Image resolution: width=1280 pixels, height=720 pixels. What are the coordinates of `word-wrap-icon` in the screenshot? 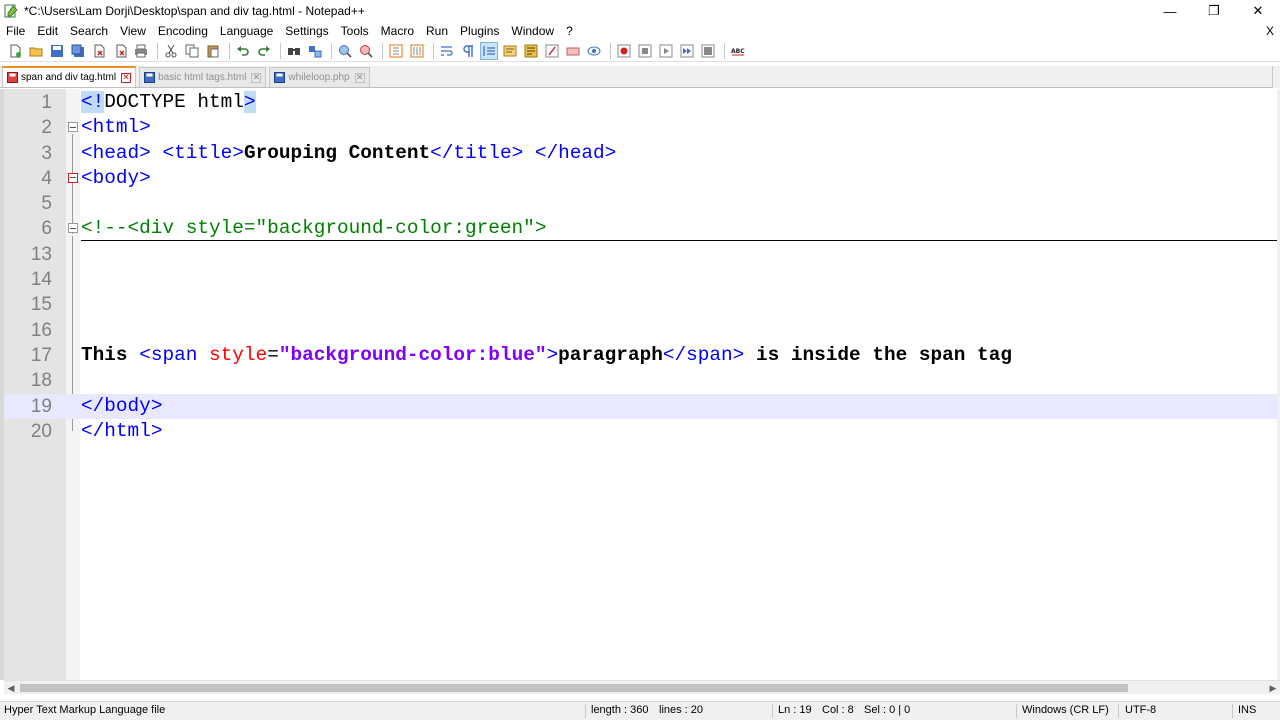 It's located at (447, 51).